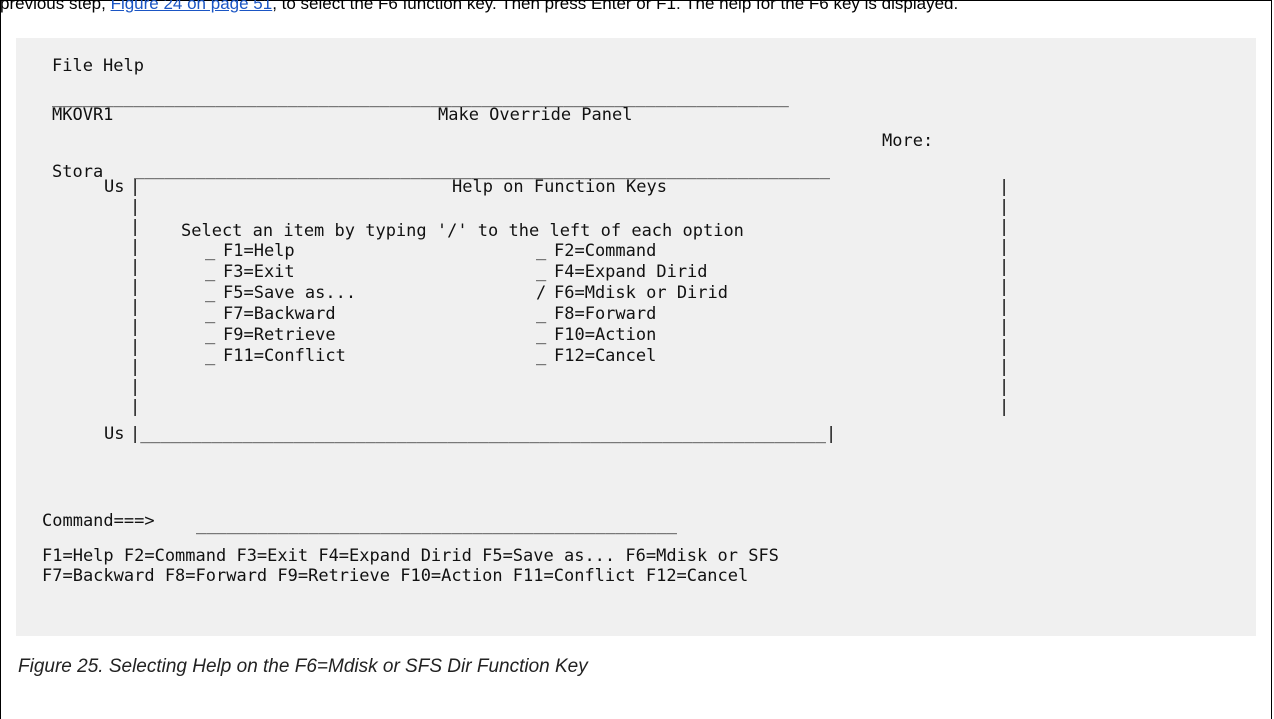  Describe the element at coordinates (605, 314) in the screenshot. I see `option-f8-label: F8=Forward` at that location.